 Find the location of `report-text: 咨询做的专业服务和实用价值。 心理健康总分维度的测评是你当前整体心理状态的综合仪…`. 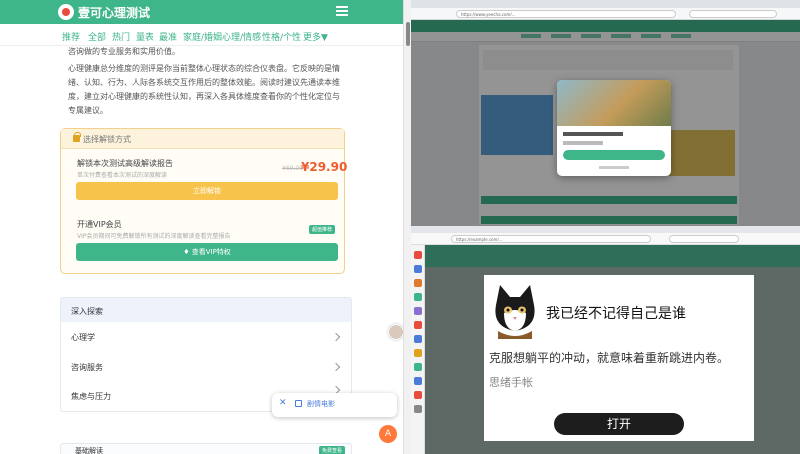

report-text: 咨询做的专业服务和实用价值。 心理健康总分维度的测评是你当前整体心理状态的综合仪… is located at coordinates (205, 91).